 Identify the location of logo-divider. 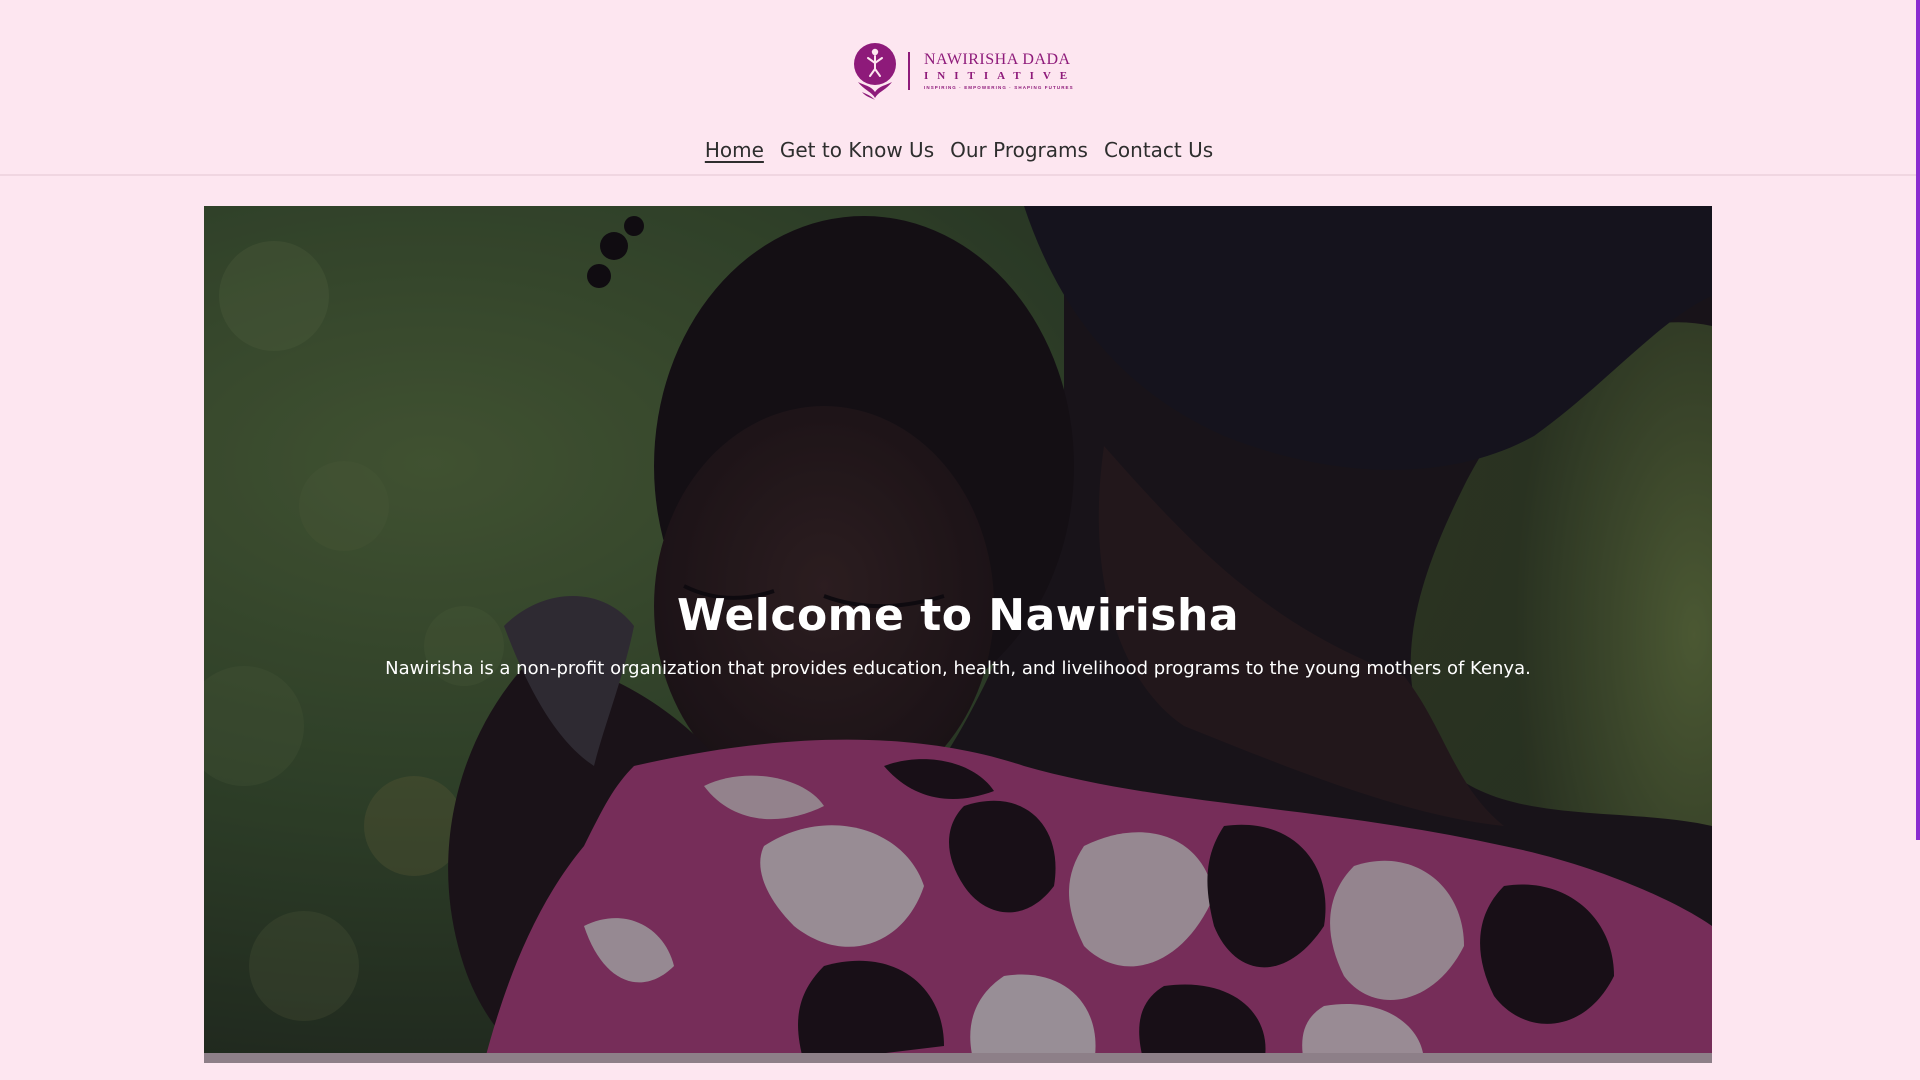
(909, 71).